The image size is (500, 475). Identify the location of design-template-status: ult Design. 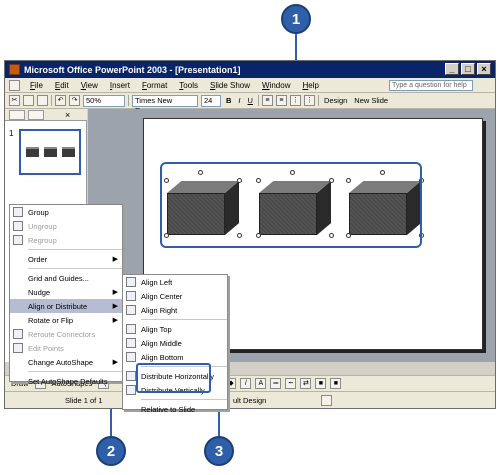
(250, 400).